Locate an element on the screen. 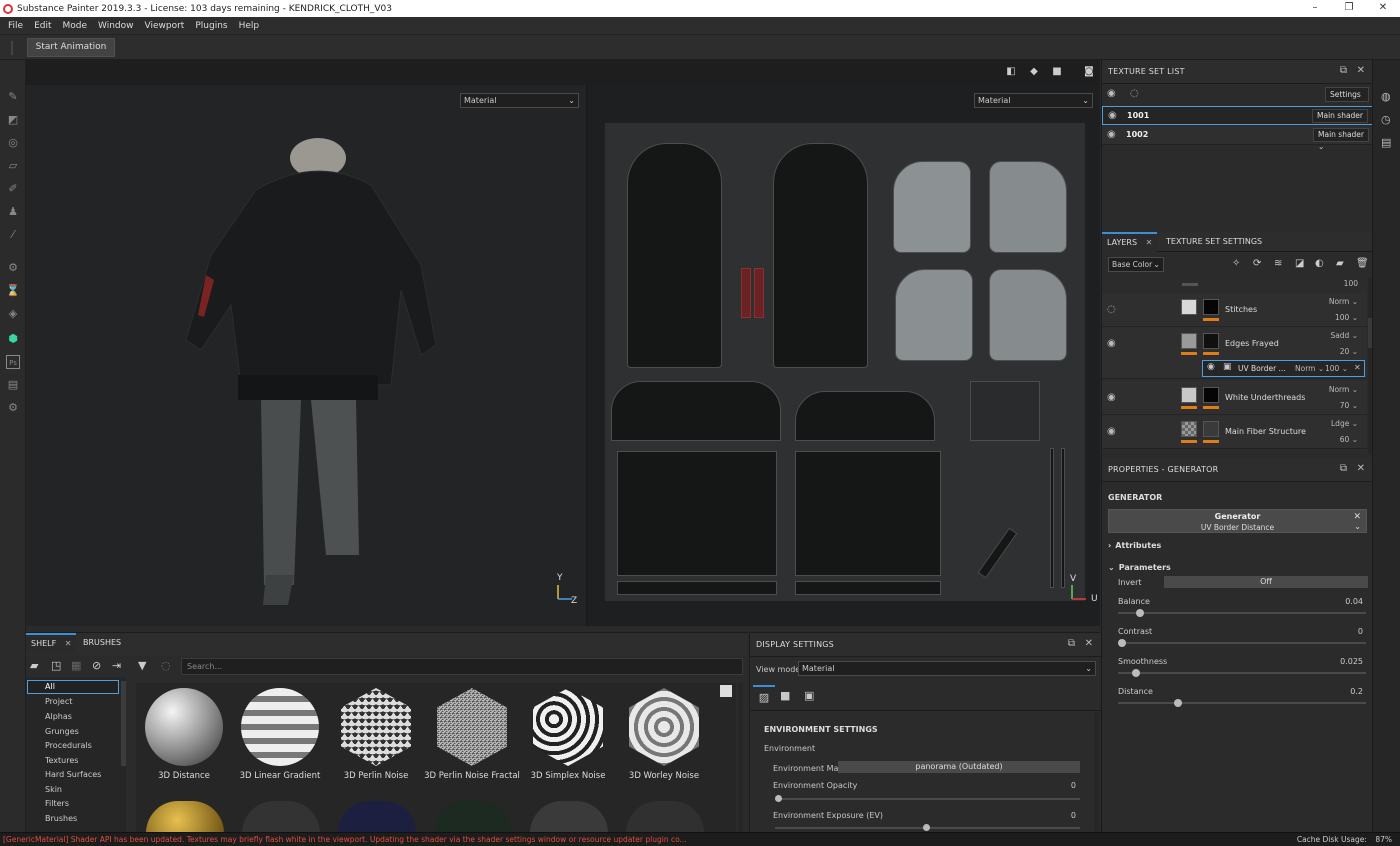 This screenshot has width=1400, height=846. category-project: Project is located at coordinates (58, 701).